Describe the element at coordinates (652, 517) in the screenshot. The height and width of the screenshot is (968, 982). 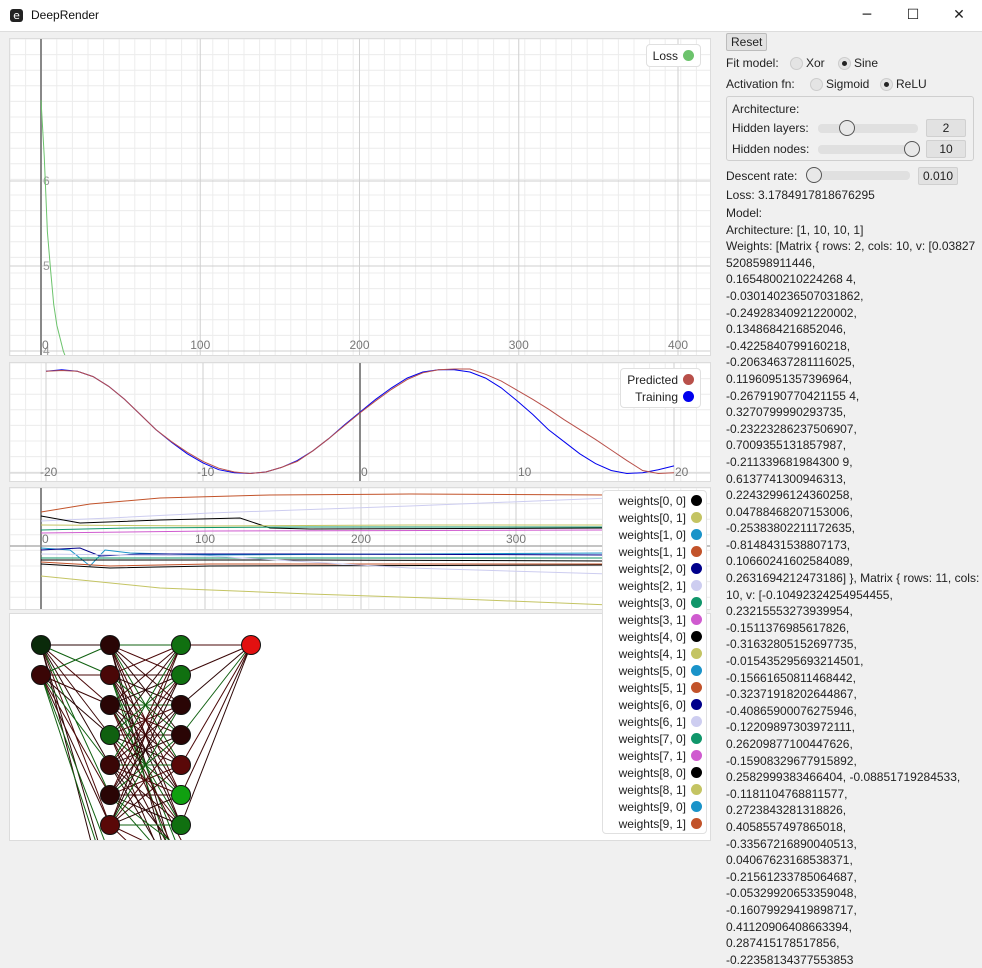
I see `weights-legend-label: weights[0, 1]` at that location.